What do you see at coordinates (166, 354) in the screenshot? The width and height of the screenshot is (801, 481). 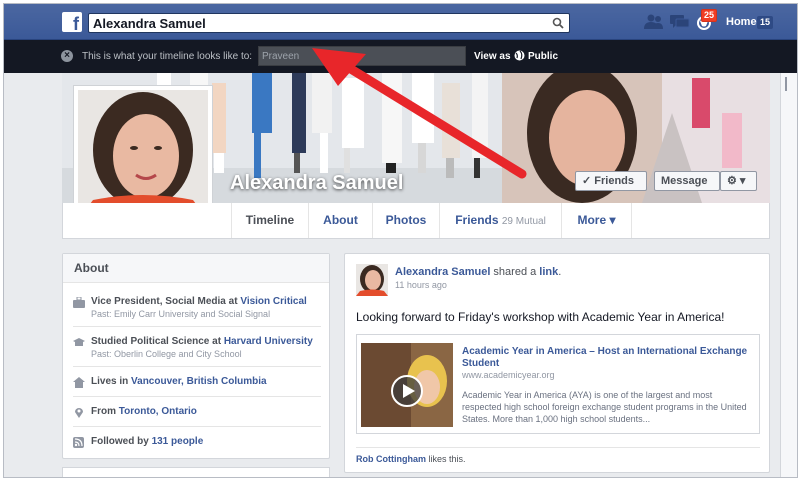 I see `education-past: Past: Oberlin College and City School` at bounding box center [166, 354].